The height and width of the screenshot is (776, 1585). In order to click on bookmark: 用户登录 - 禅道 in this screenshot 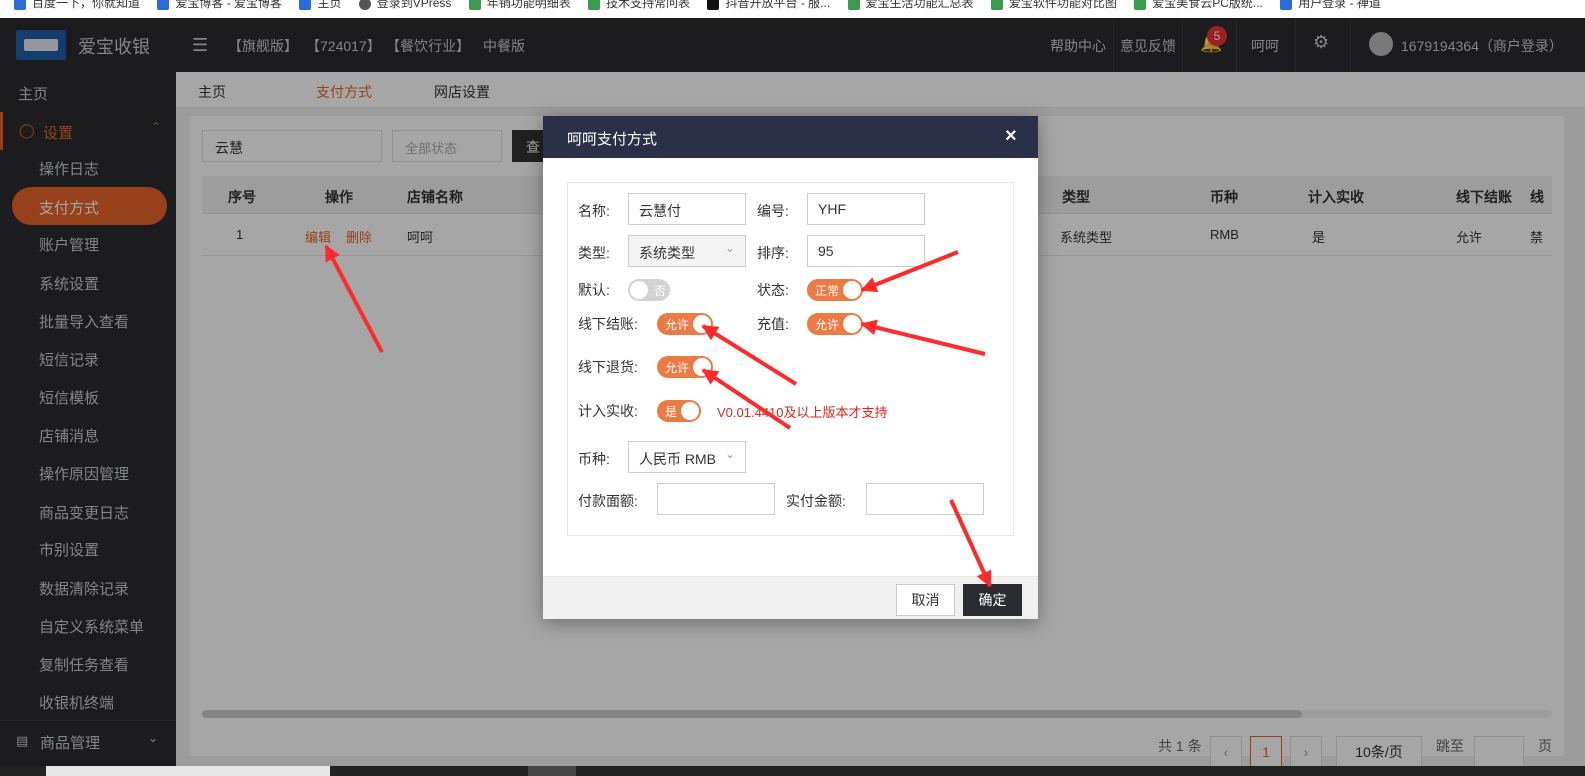, I will do `click(1330, 5)`.